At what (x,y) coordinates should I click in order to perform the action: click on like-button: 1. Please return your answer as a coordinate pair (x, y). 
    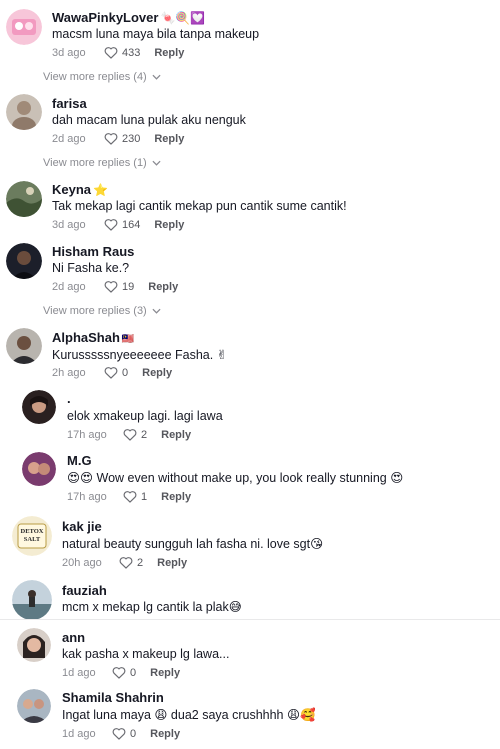
    Looking at the image, I should click on (135, 496).